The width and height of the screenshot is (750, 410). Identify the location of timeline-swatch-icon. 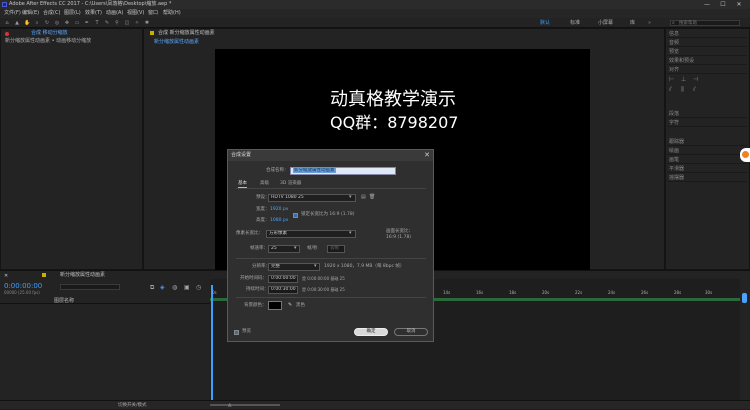
(44, 275).